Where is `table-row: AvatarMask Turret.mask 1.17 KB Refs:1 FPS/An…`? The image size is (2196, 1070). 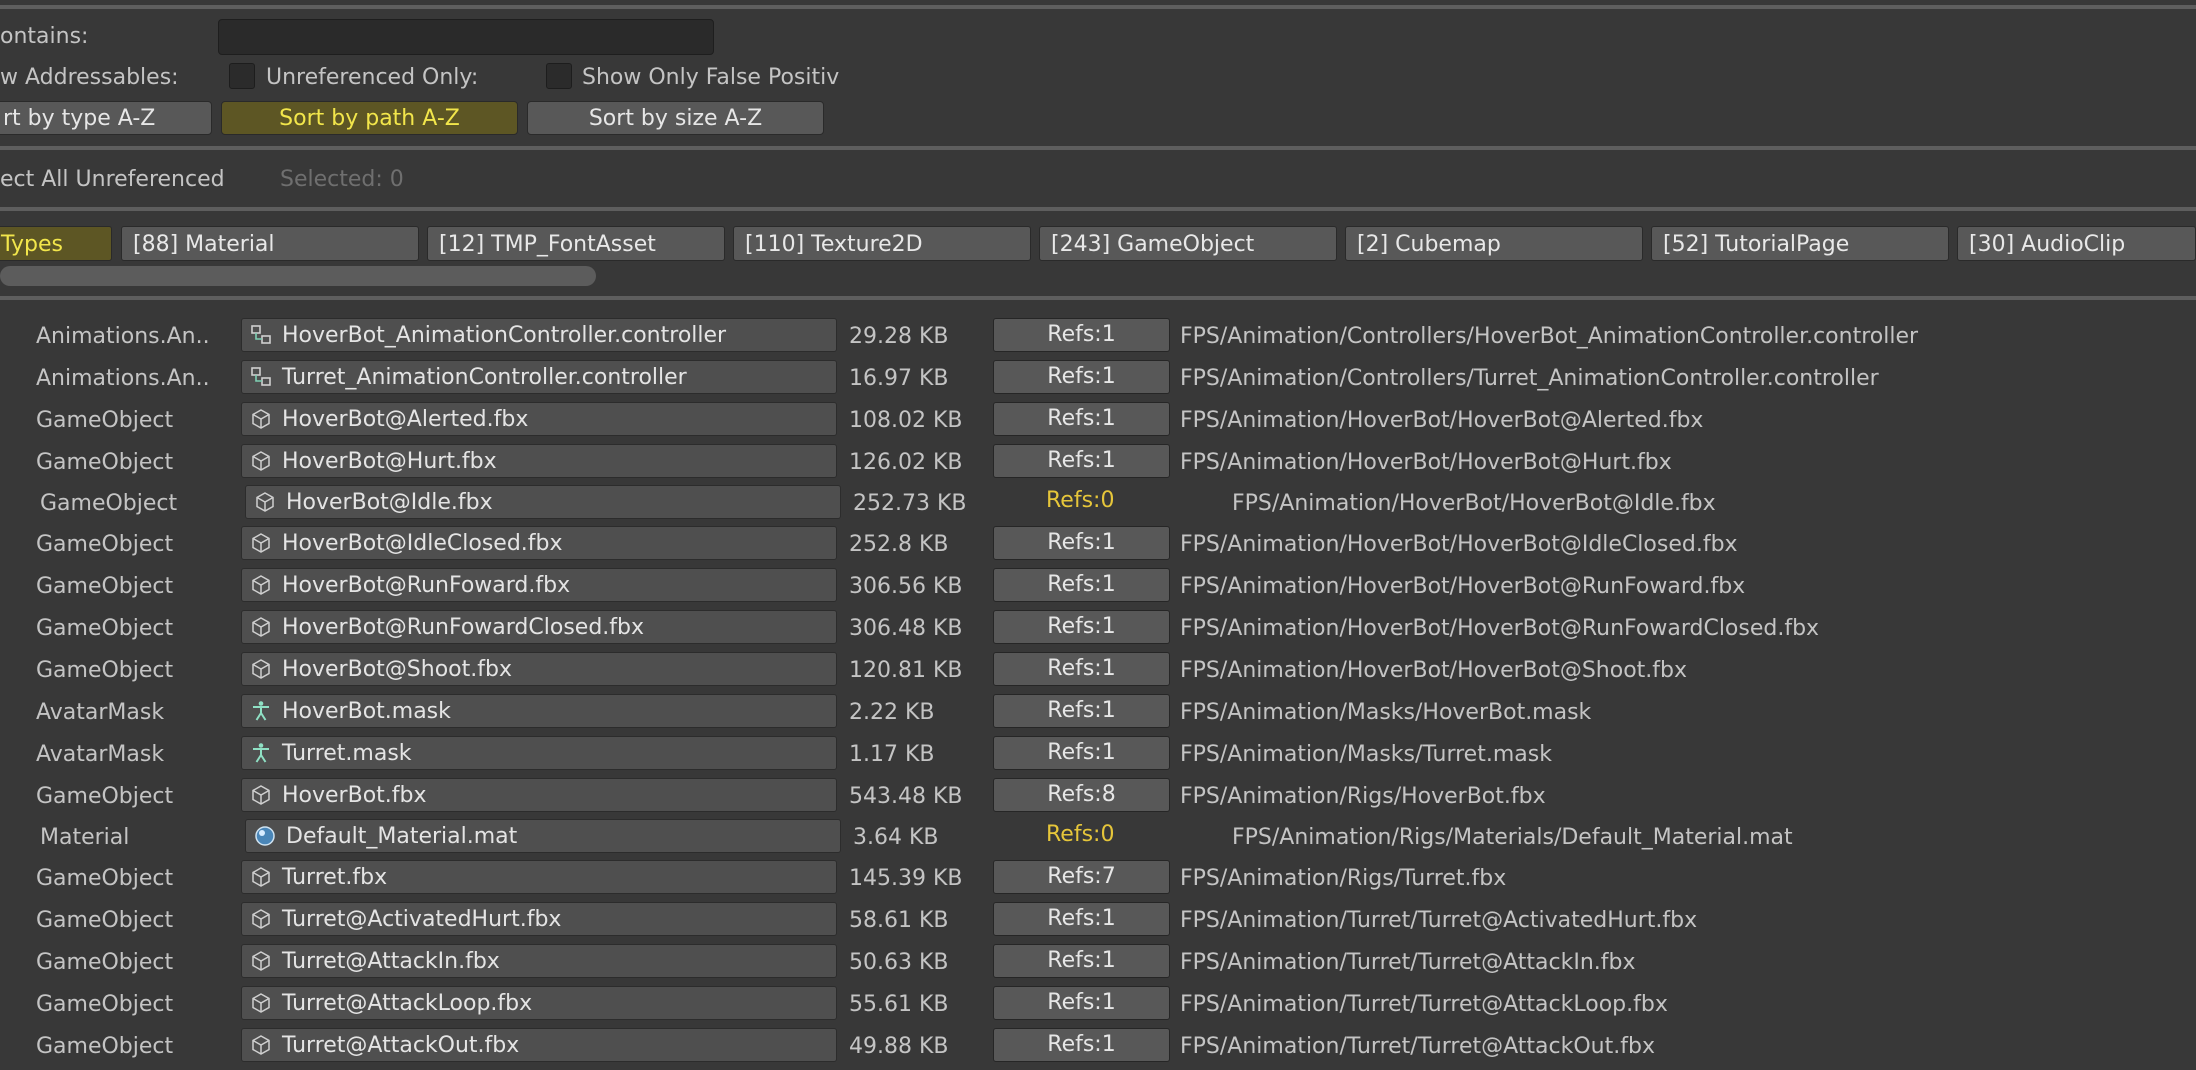
table-row: AvatarMask Turret.mask 1.17 KB Refs:1 FPS/An… is located at coordinates (1098, 754).